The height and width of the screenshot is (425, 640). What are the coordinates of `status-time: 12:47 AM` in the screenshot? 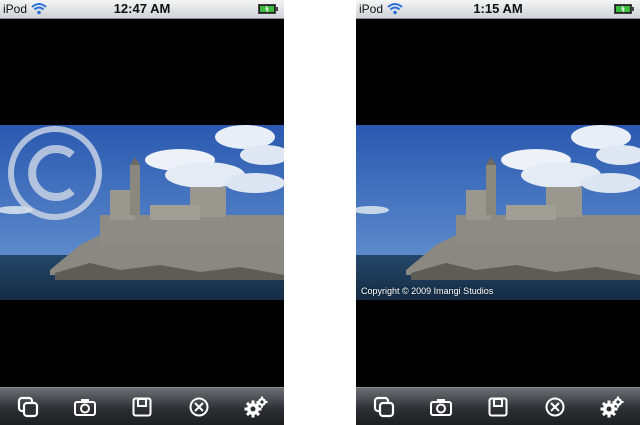 It's located at (142, 8).